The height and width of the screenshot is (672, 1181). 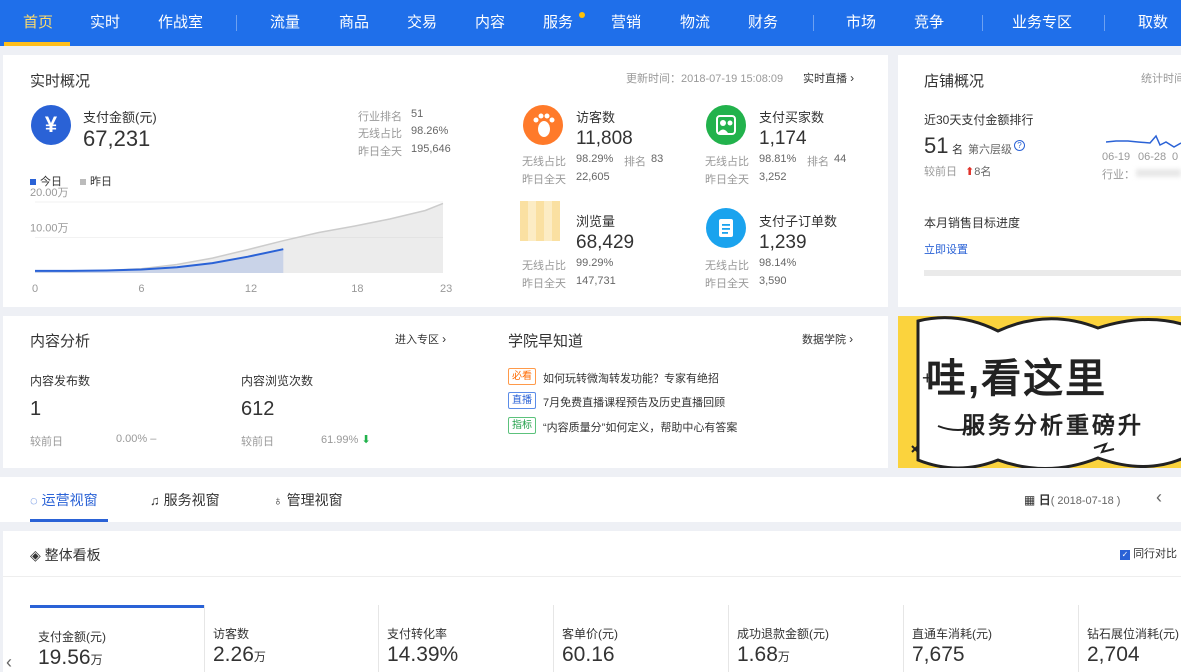 I want to click on nav-item-traffic: 流量, so click(x=285, y=23).